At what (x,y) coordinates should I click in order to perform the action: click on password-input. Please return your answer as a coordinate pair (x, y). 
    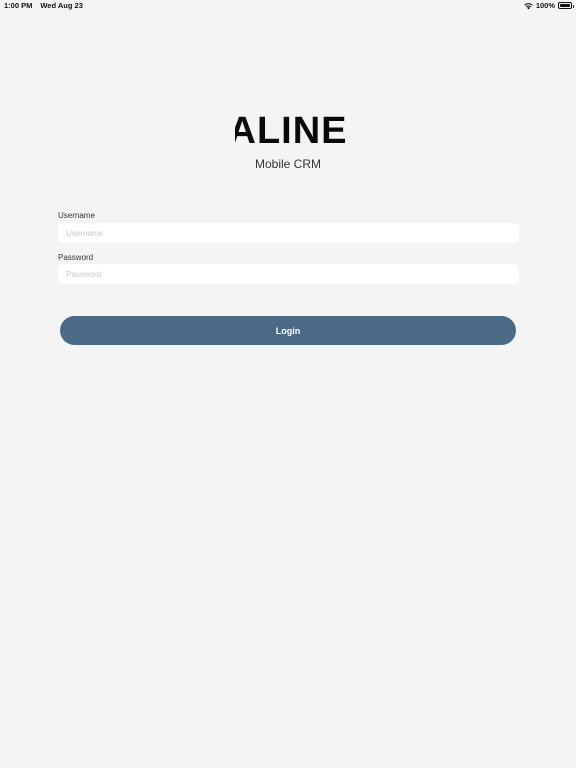
    Looking at the image, I should click on (288, 274).